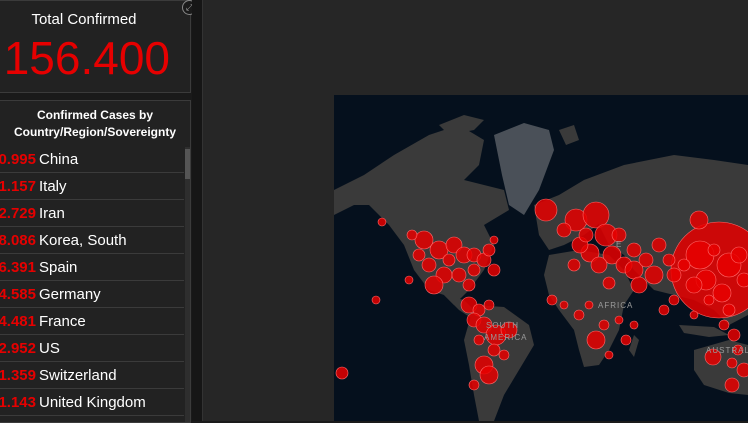 The image size is (748, 423). What do you see at coordinates (62, 321) in the screenshot?
I see `country-name: France` at bounding box center [62, 321].